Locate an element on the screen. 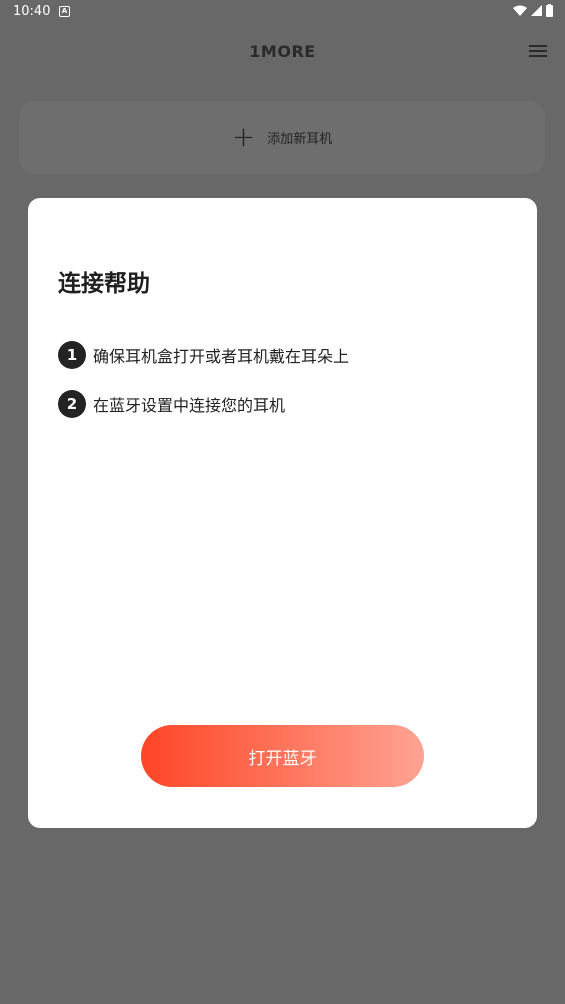 The width and height of the screenshot is (565, 1004). open-bluetooth-button: 打开蓝牙 is located at coordinates (282, 756).